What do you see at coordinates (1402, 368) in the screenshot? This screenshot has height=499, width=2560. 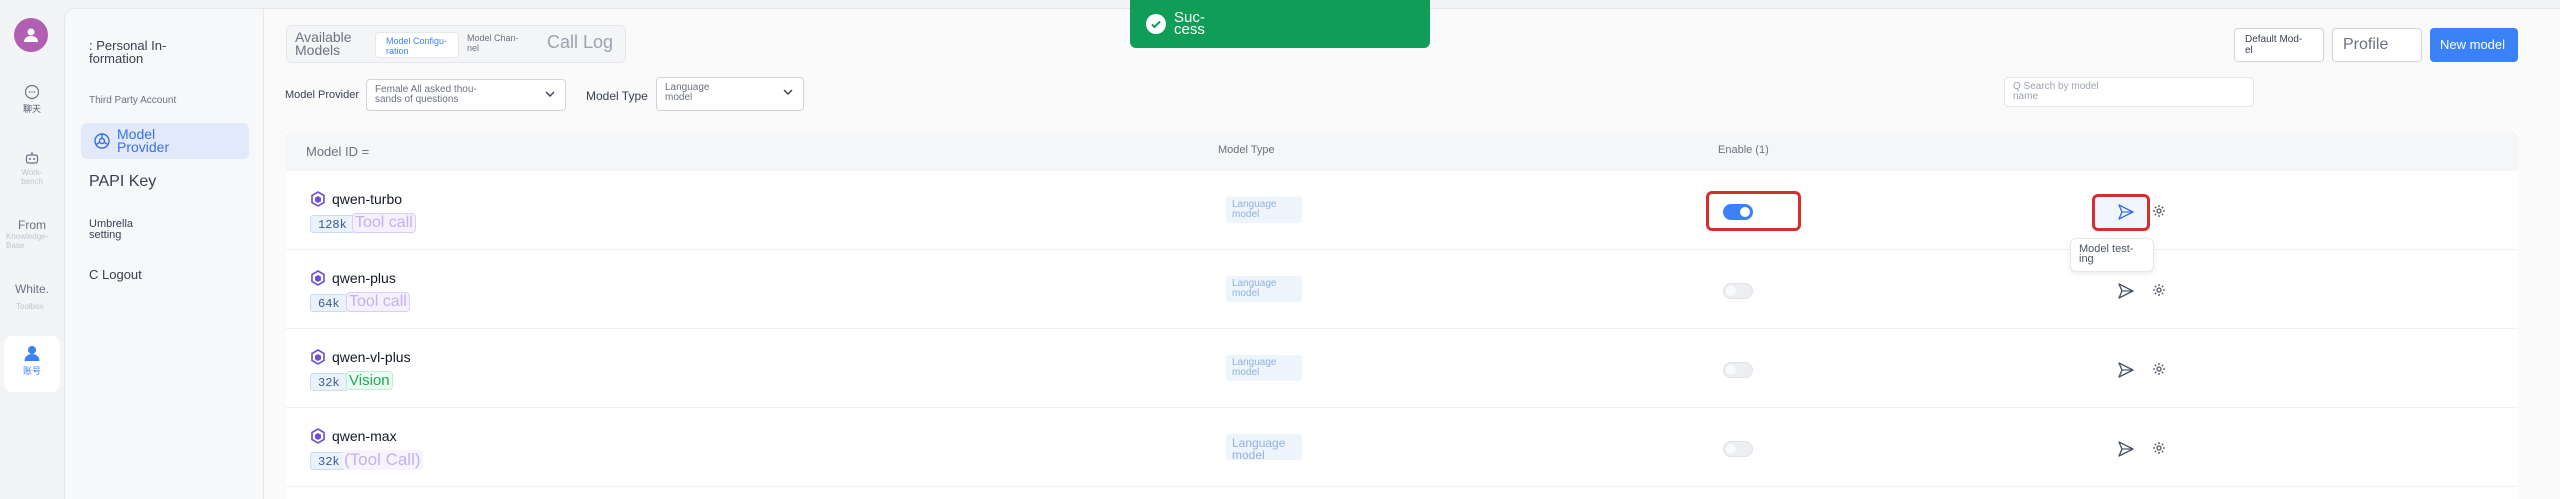 I see `table-row: qwen-vl-plus 32k Vision Language model` at bounding box center [1402, 368].